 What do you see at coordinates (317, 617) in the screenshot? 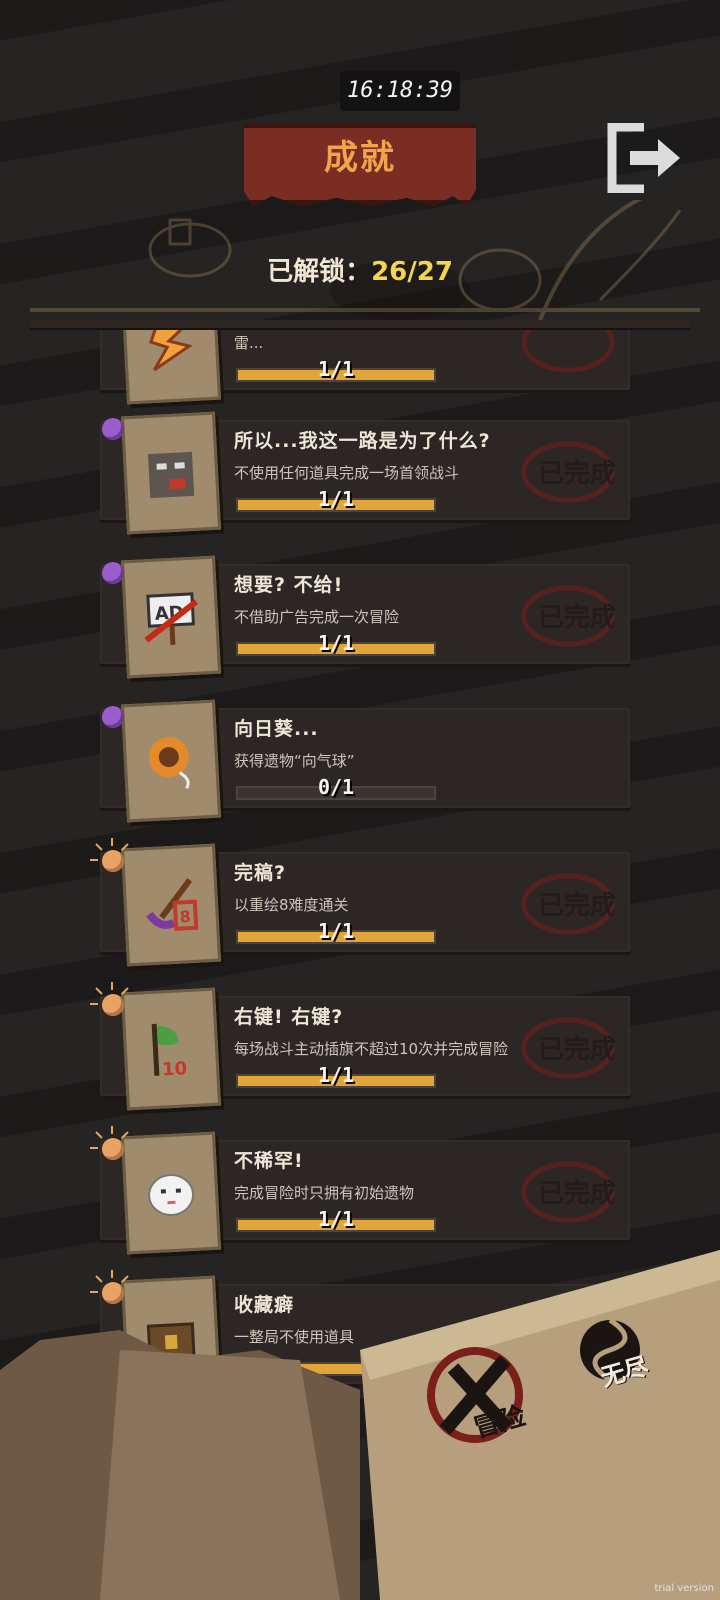
I see `achievement-desc: 不借助广告完成一次冒险` at bounding box center [317, 617].